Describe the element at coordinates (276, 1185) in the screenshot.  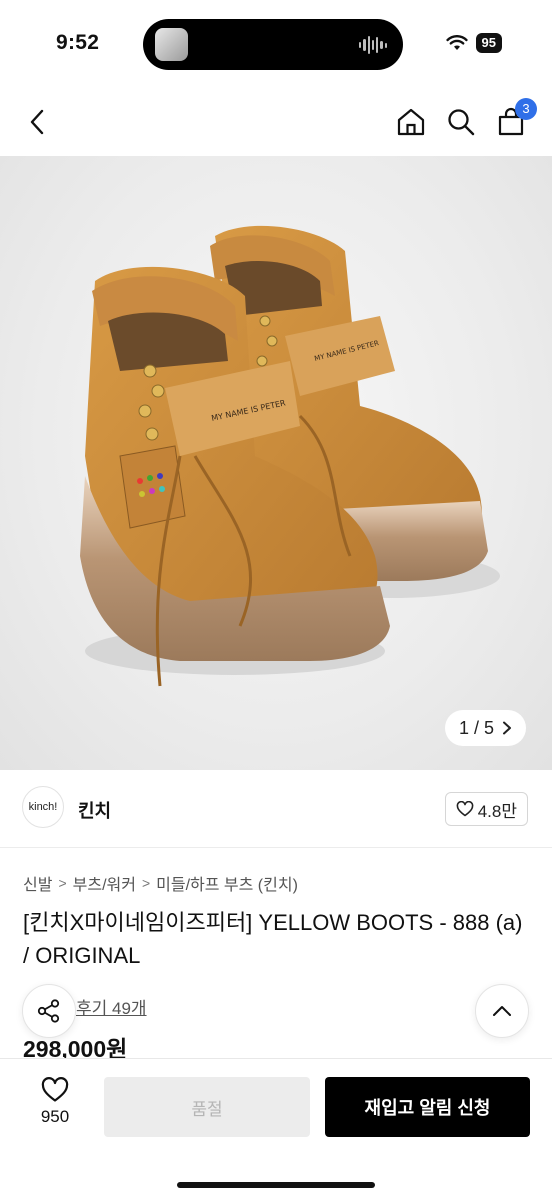
I see `home-indicator` at that location.